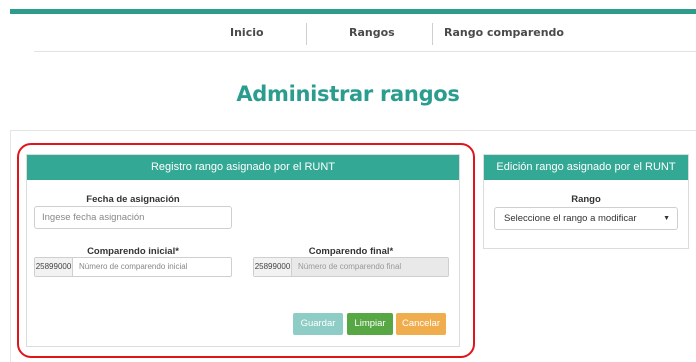  Describe the element at coordinates (504, 34) in the screenshot. I see `nav-item-rango-comparendo: Rango comparendo` at that location.